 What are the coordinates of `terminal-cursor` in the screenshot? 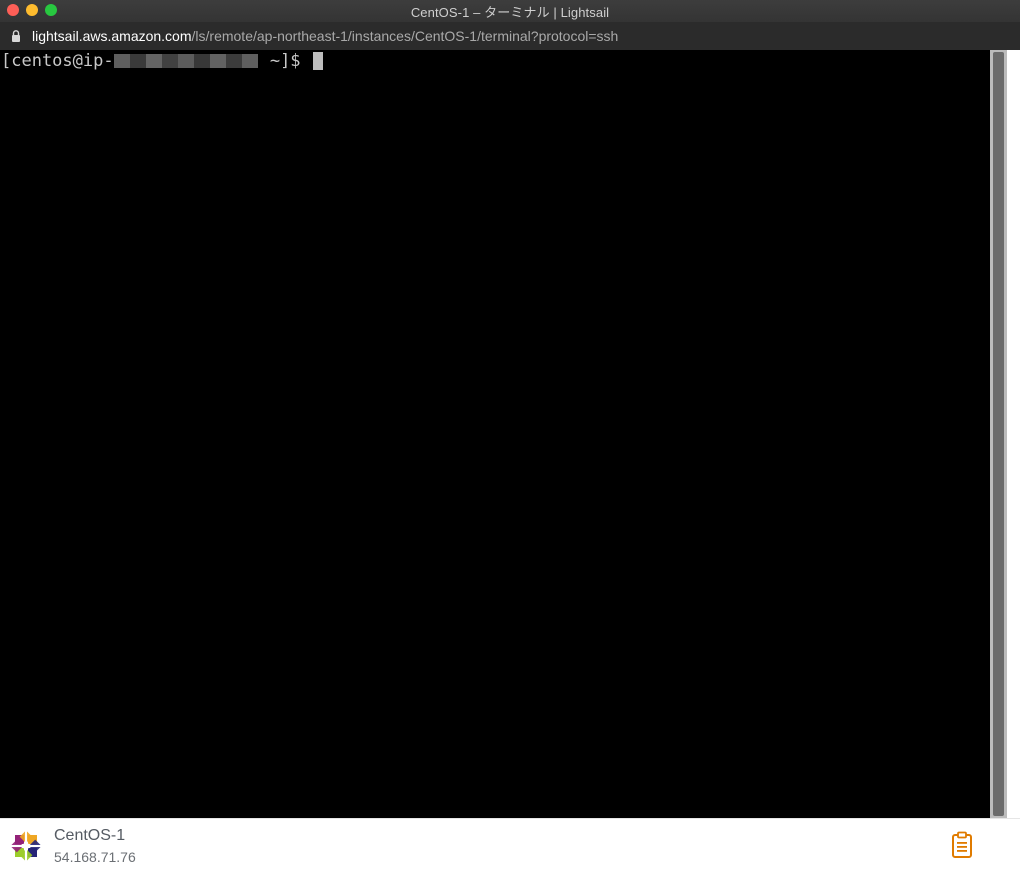 It's located at (317, 61).